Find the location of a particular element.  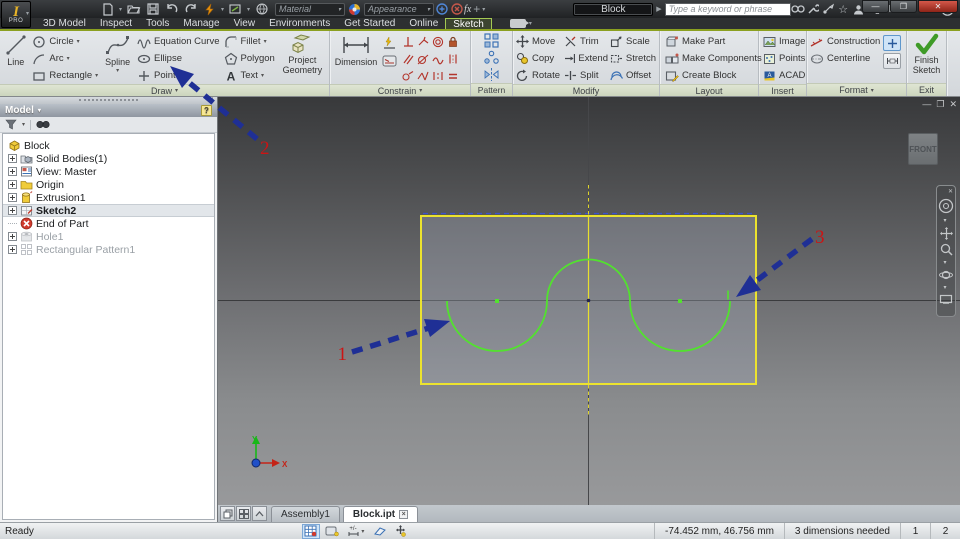

save-button is located at coordinates (152, 9).